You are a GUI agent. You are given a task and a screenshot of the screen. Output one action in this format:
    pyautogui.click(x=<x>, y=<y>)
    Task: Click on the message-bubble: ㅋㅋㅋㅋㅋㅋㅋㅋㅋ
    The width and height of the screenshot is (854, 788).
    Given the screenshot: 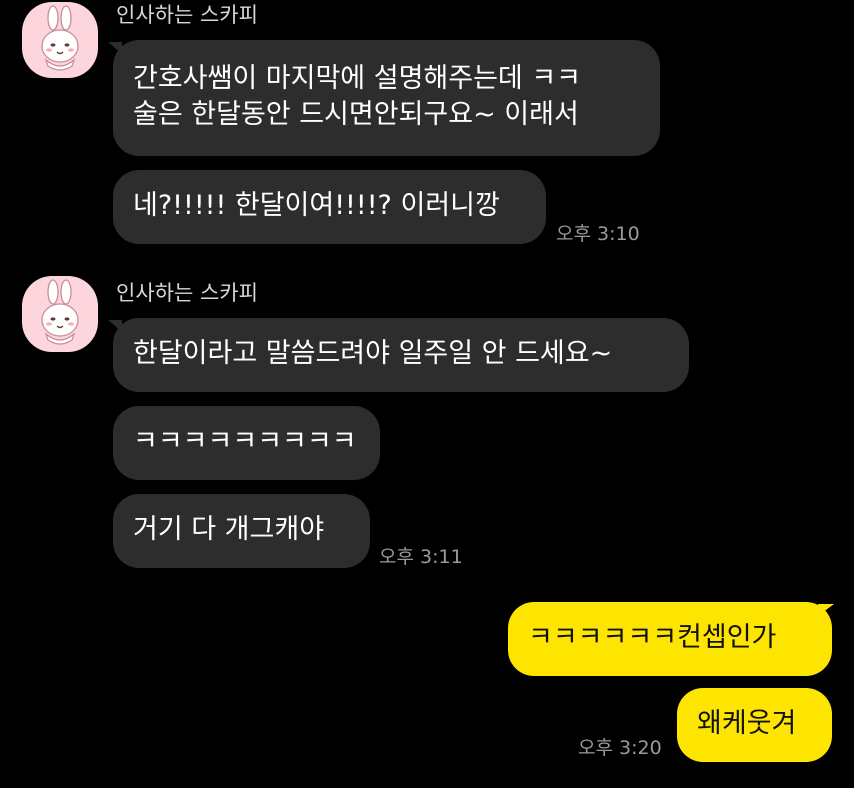 What is the action you would take?
    pyautogui.click(x=246, y=443)
    